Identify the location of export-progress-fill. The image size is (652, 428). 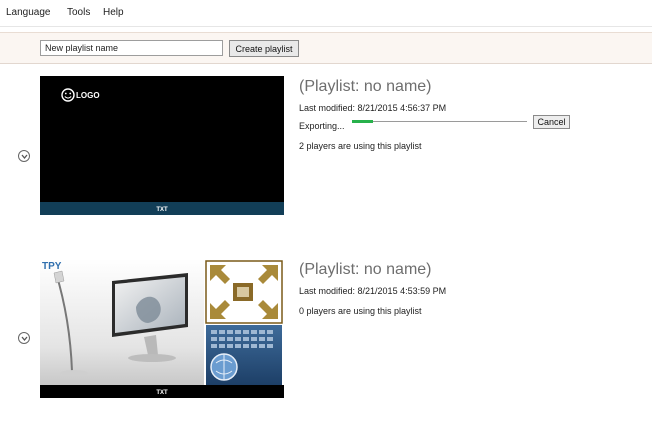
(362, 121).